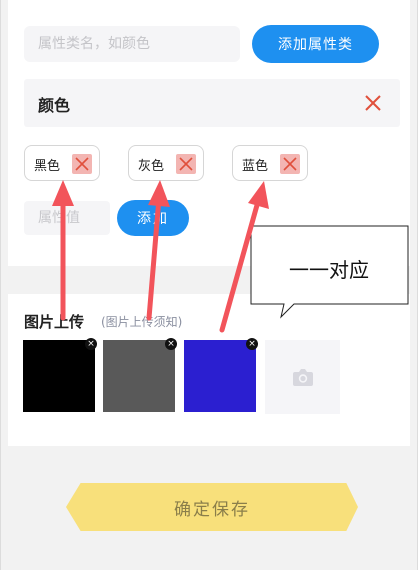 The width and height of the screenshot is (418, 570). What do you see at coordinates (141, 321) in the screenshot?
I see `upload-guidelines-link: (图片上传须知)` at bounding box center [141, 321].